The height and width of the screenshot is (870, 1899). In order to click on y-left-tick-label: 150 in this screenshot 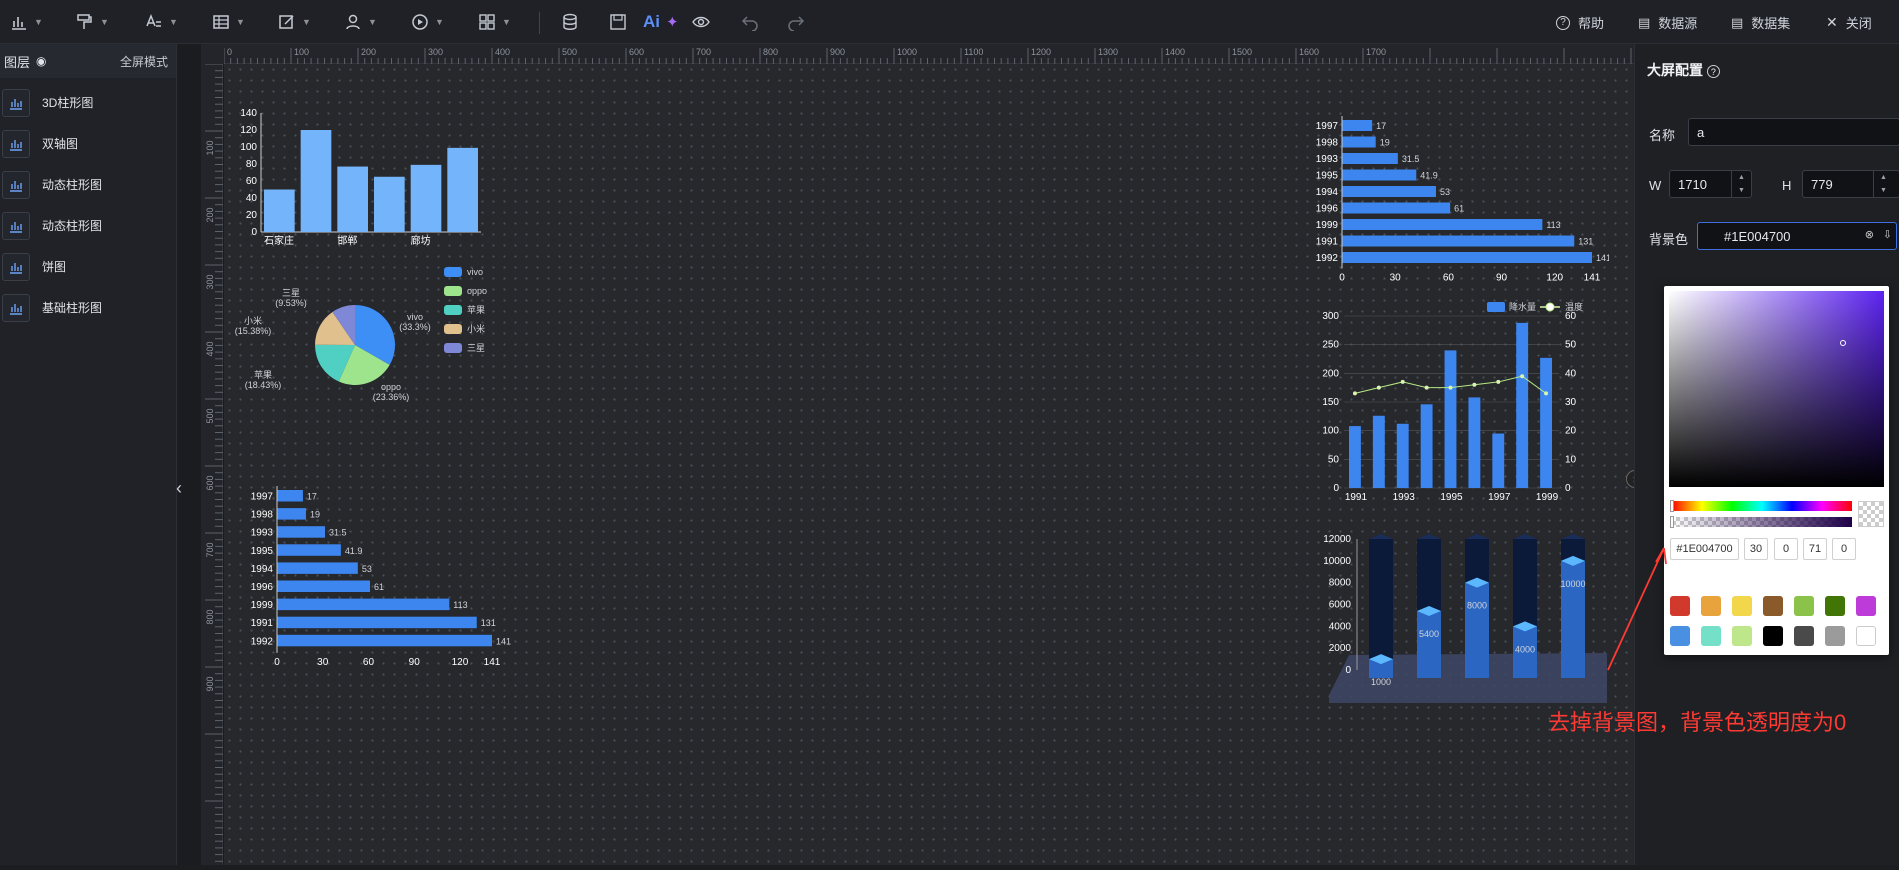, I will do `click(1330, 402)`.